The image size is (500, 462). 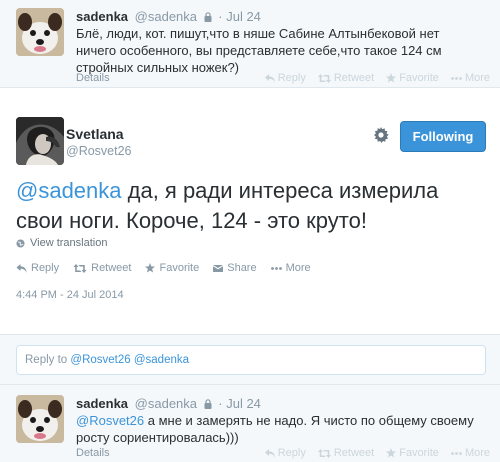 What do you see at coordinates (242, 268) in the screenshot?
I see `share-label: Share` at bounding box center [242, 268].